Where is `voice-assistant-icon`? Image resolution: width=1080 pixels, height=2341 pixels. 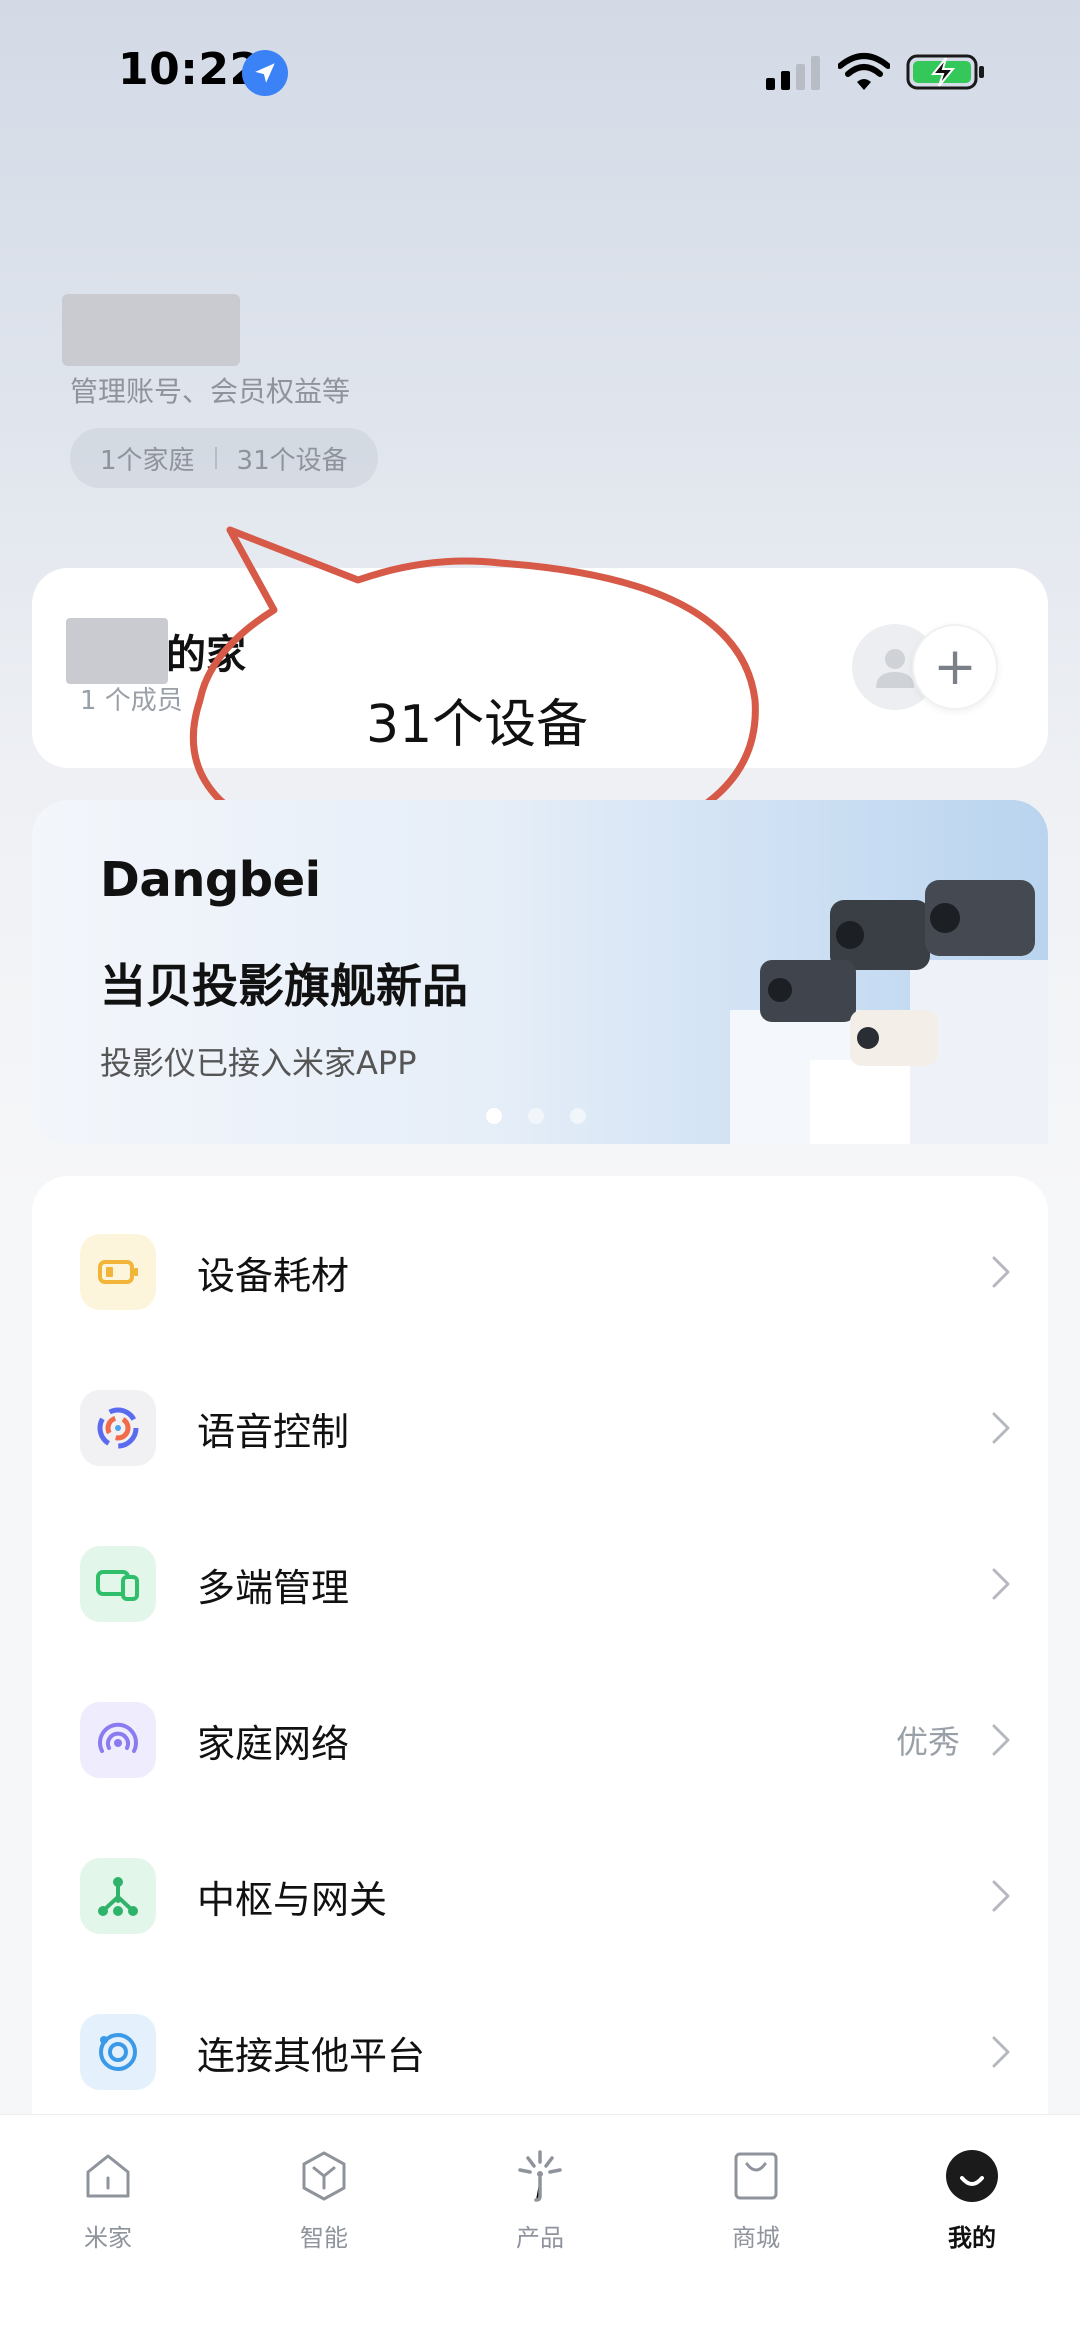 voice-assistant-icon is located at coordinates (118, 1428).